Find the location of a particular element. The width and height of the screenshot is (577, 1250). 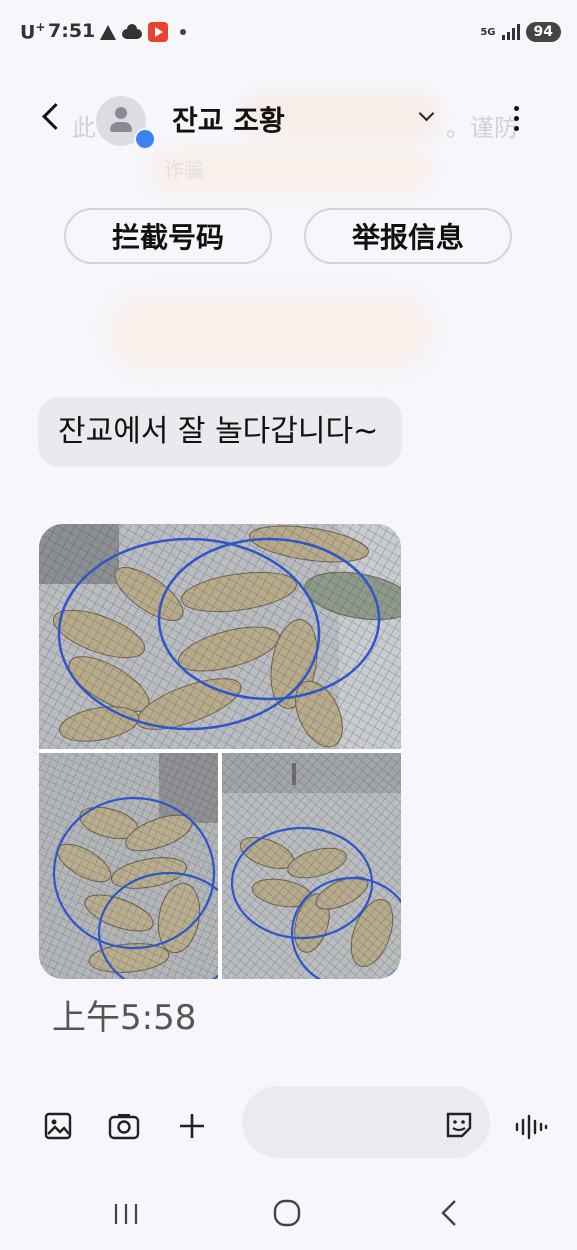

camera-icon is located at coordinates (124, 1128).